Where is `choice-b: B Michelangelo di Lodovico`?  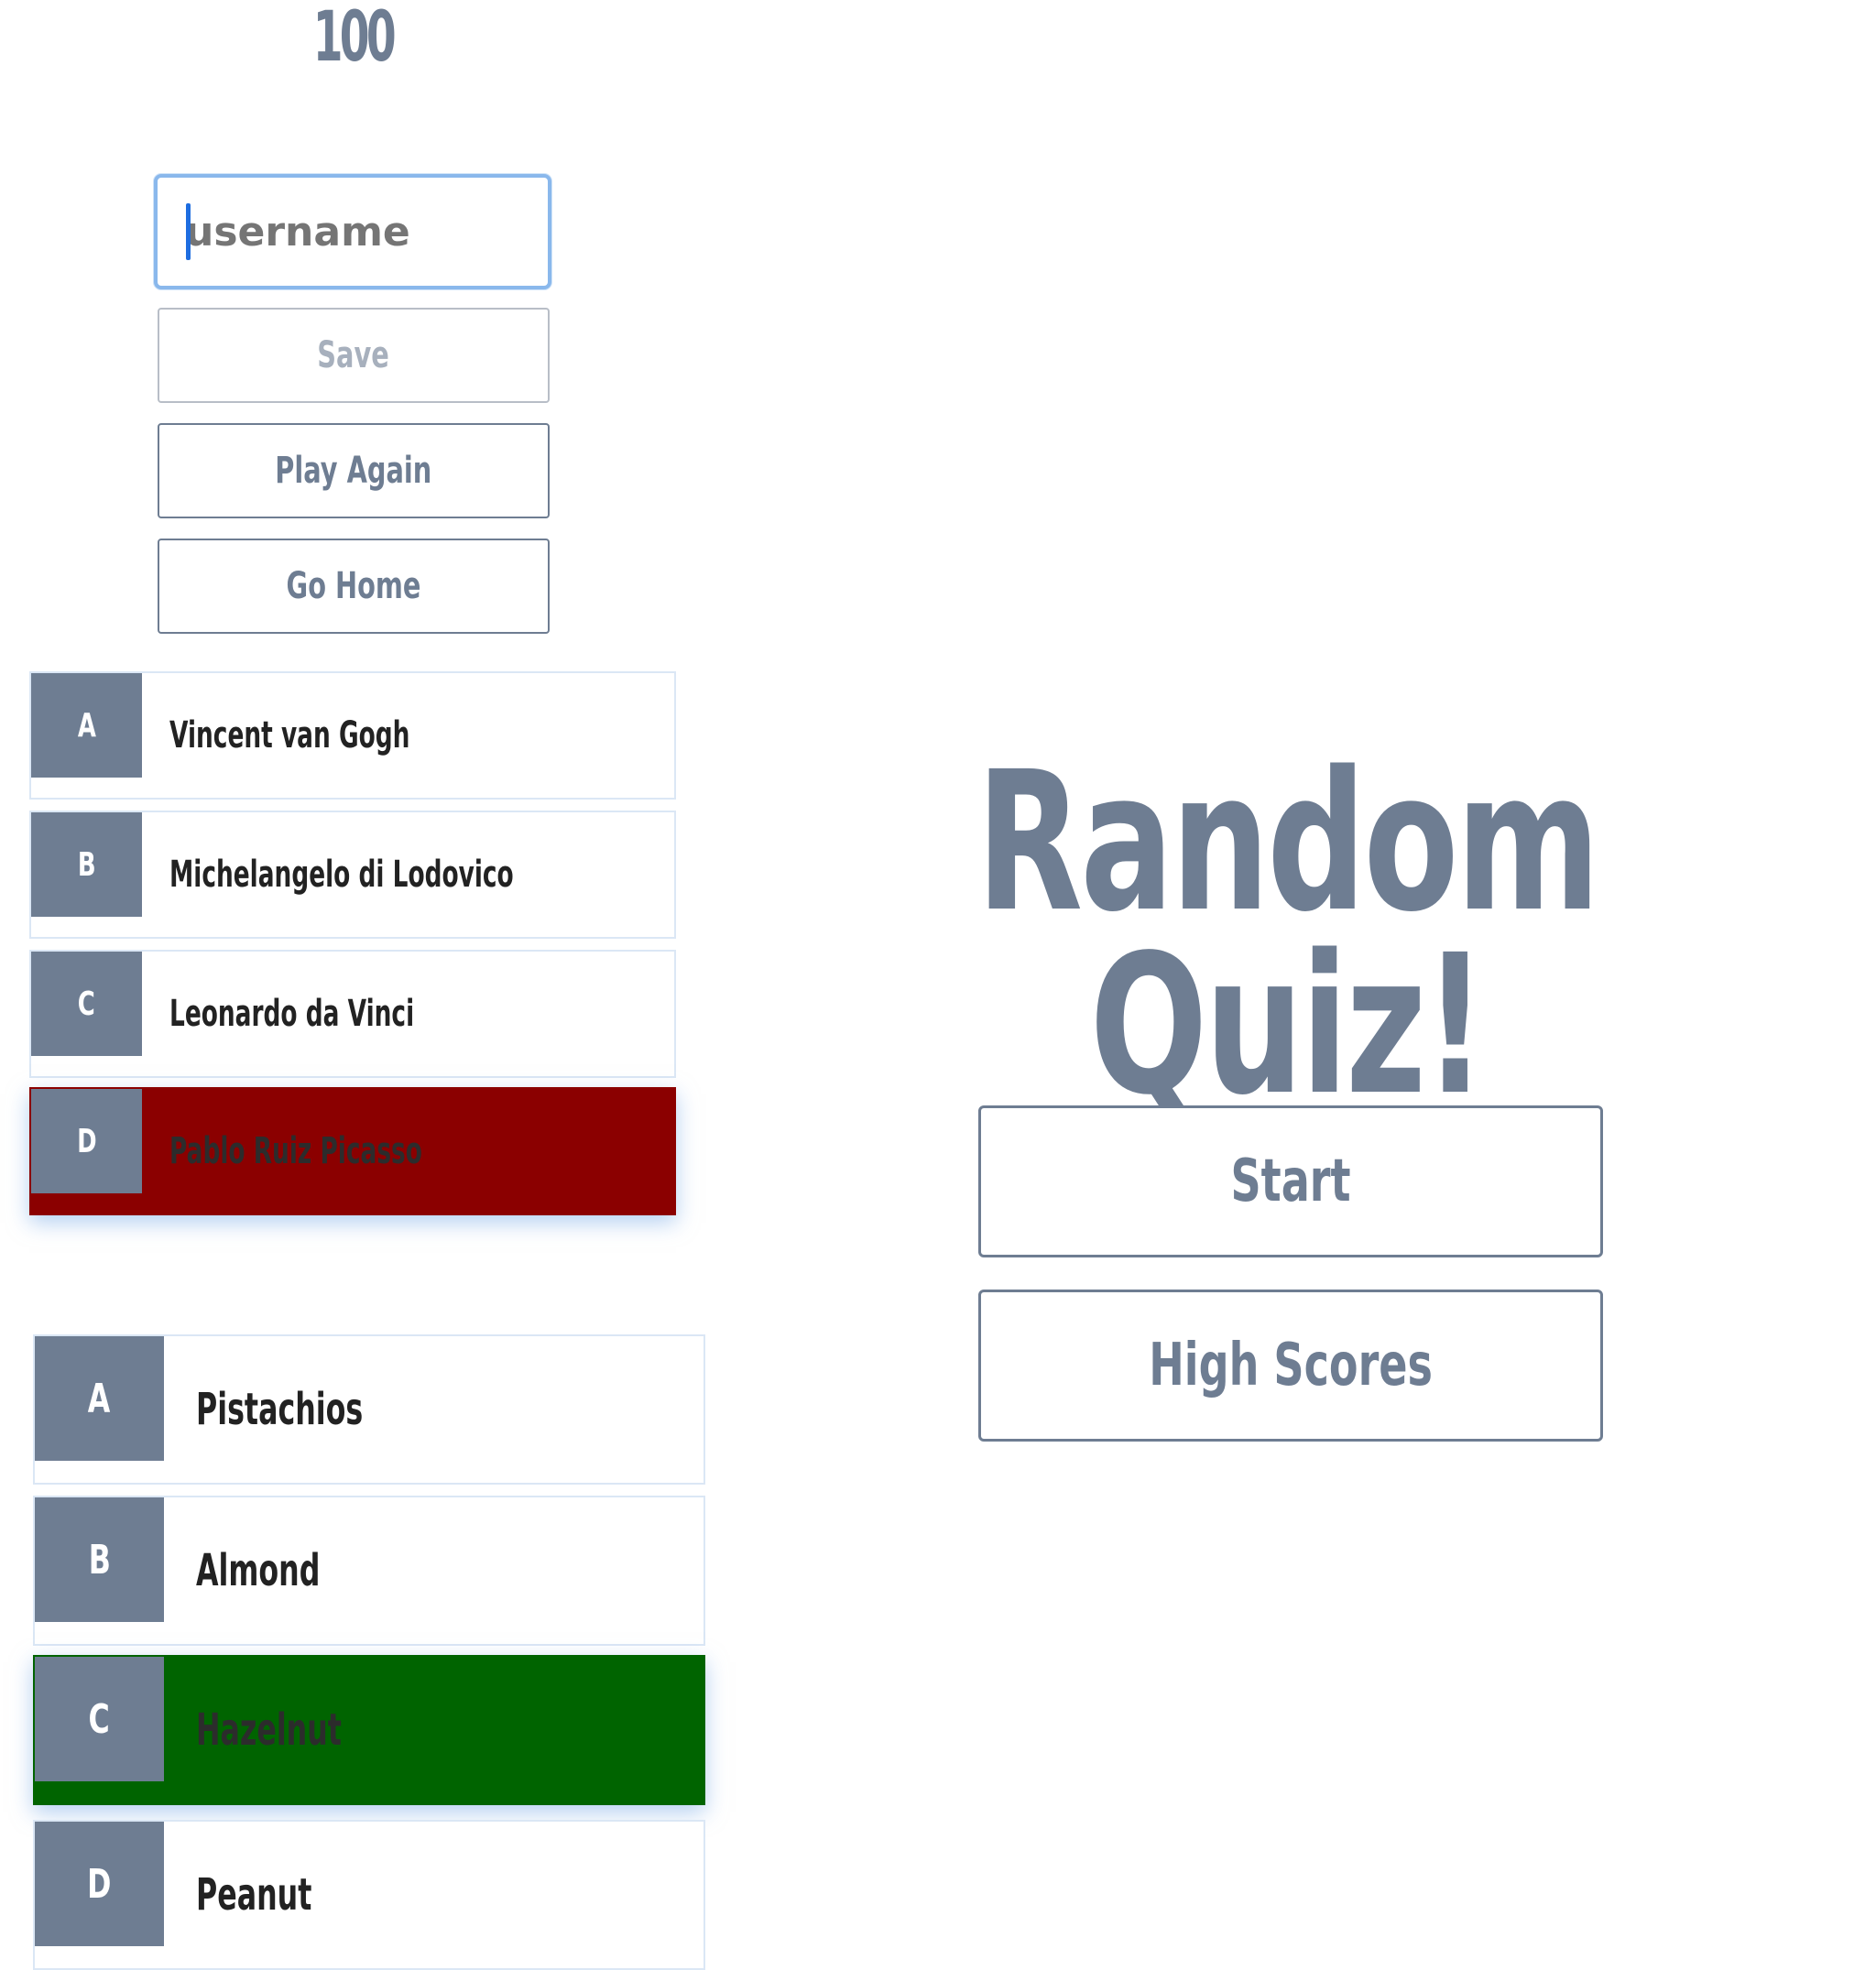
choice-b: B Michelangelo di Lodovico is located at coordinates (352, 875).